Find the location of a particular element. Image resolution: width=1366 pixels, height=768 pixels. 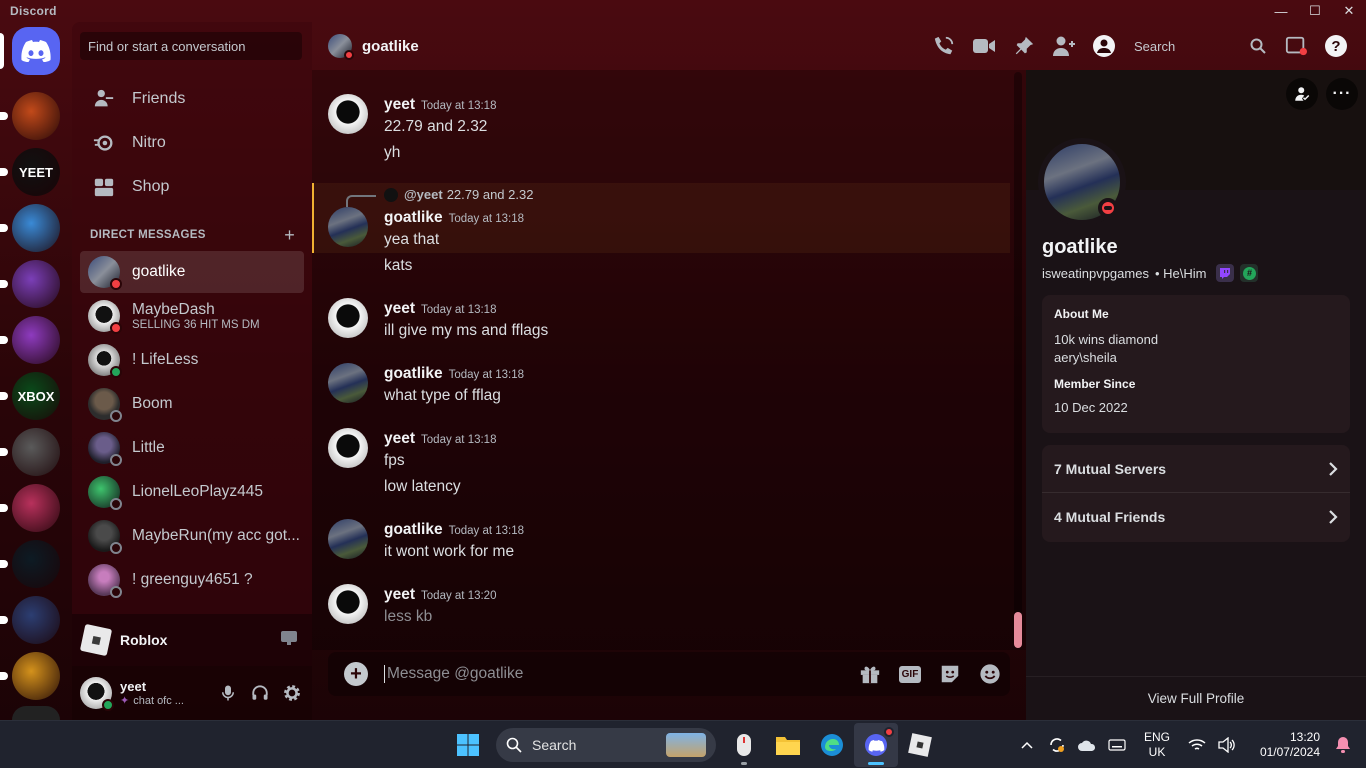

dm-item: Little is located at coordinates (192, 448).